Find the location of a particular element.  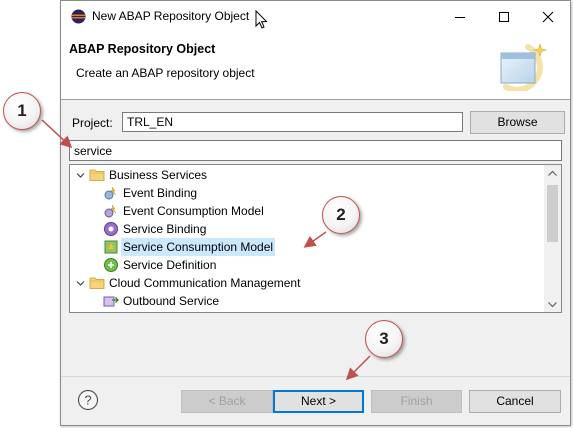

callout-2: 2 is located at coordinates (341, 215).